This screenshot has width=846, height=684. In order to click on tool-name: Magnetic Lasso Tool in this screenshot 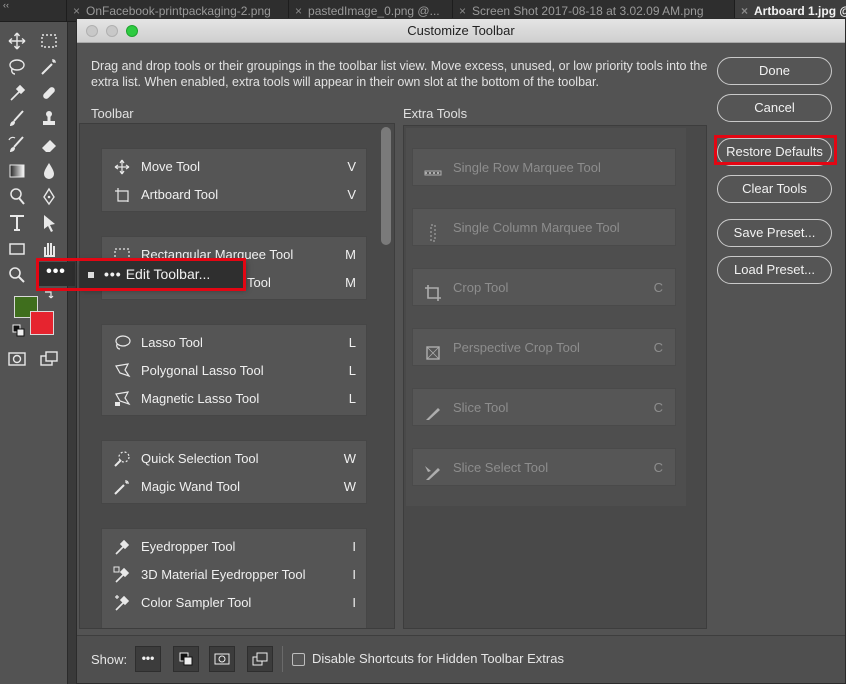, I will do `click(200, 398)`.